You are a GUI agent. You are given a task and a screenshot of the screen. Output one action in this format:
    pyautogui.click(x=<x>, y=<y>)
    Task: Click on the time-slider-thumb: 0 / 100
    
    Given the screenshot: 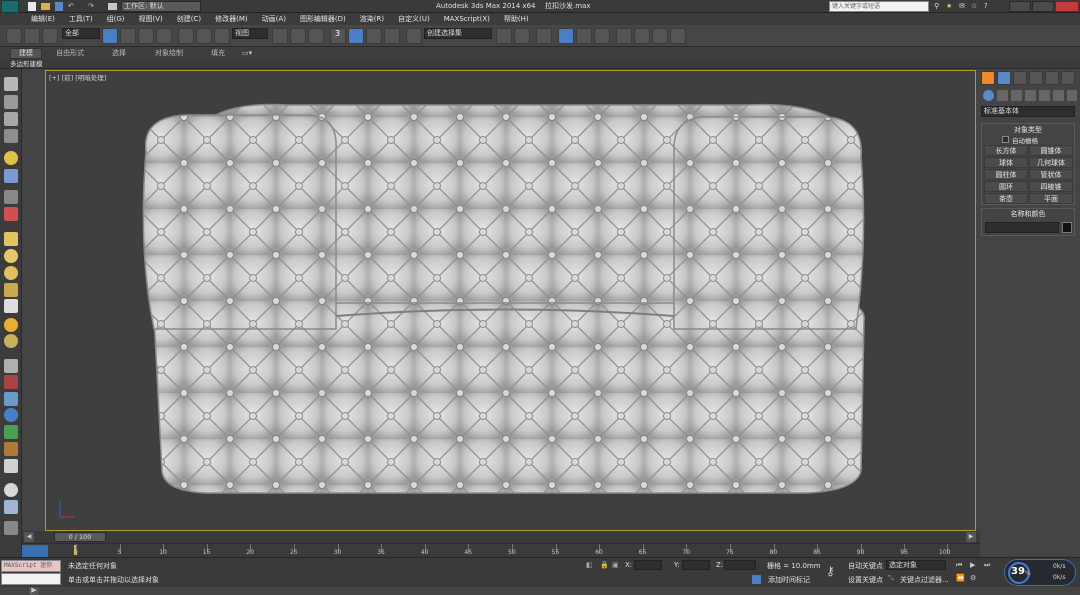 What is the action you would take?
    pyautogui.click(x=80, y=537)
    